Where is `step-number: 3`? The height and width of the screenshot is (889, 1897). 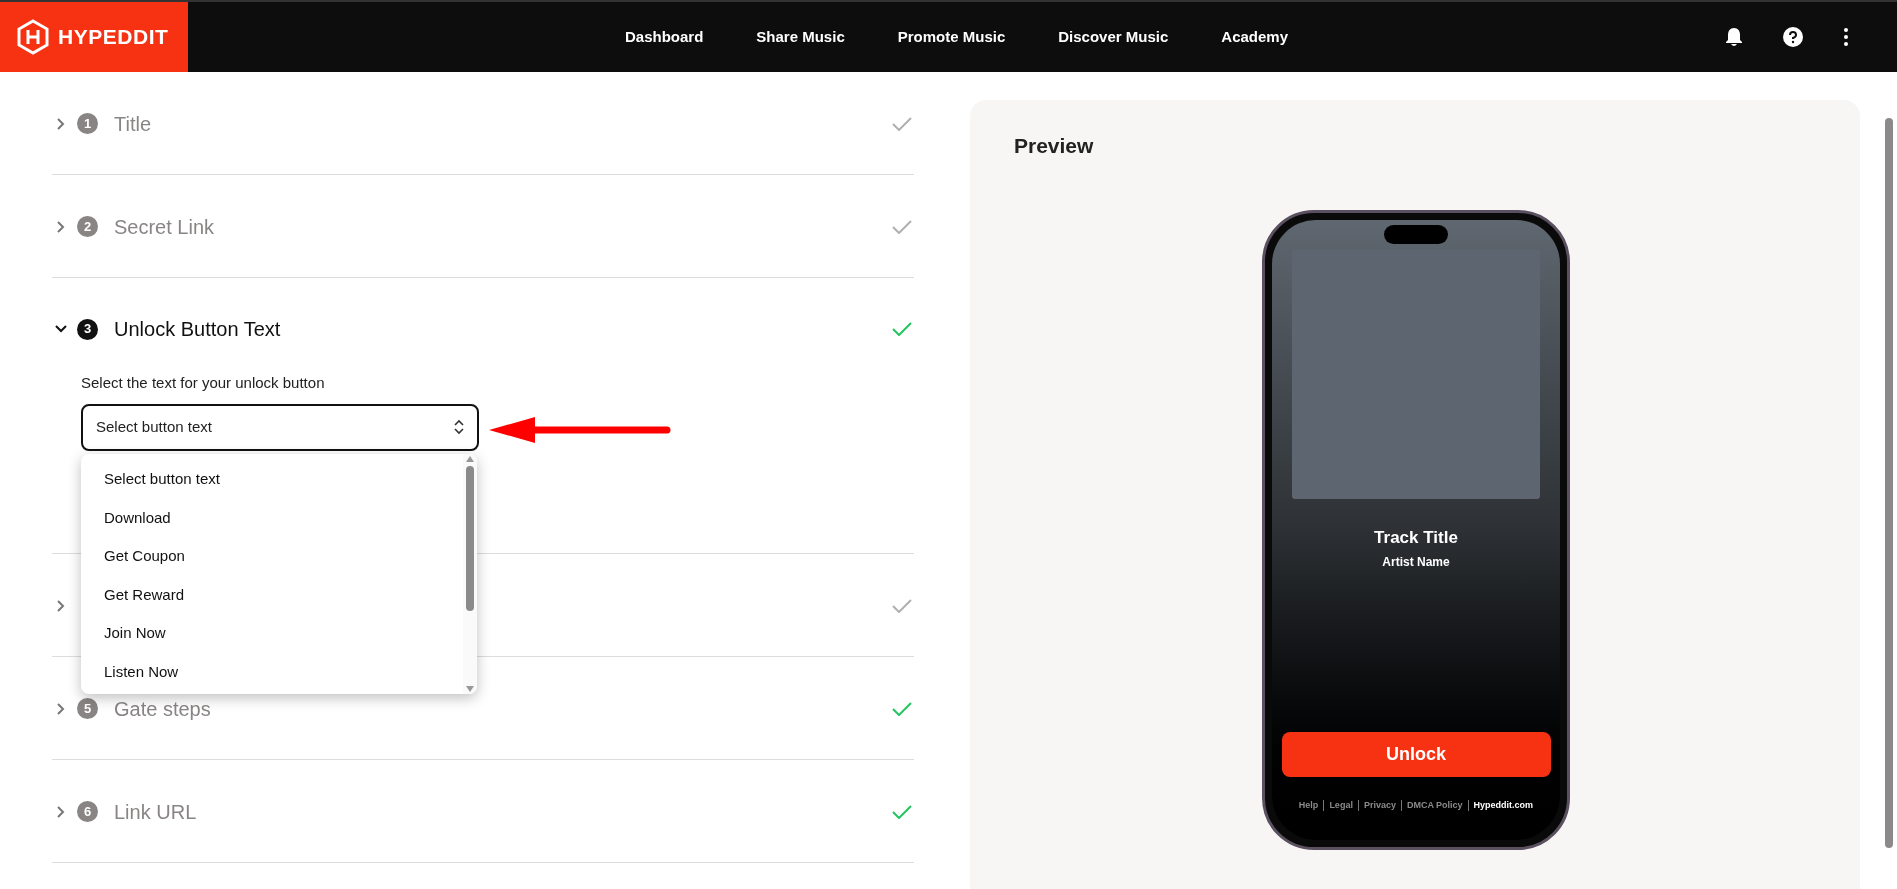
step-number: 3 is located at coordinates (87, 329).